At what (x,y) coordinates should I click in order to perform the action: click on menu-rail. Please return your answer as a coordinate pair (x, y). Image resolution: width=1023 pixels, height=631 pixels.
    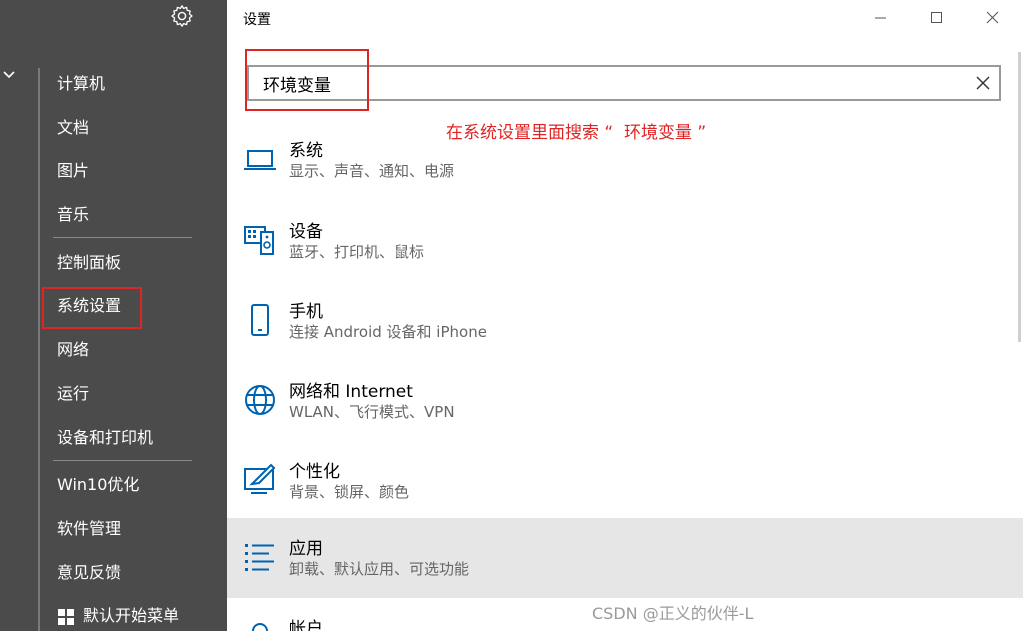
    Looking at the image, I should click on (39, 349).